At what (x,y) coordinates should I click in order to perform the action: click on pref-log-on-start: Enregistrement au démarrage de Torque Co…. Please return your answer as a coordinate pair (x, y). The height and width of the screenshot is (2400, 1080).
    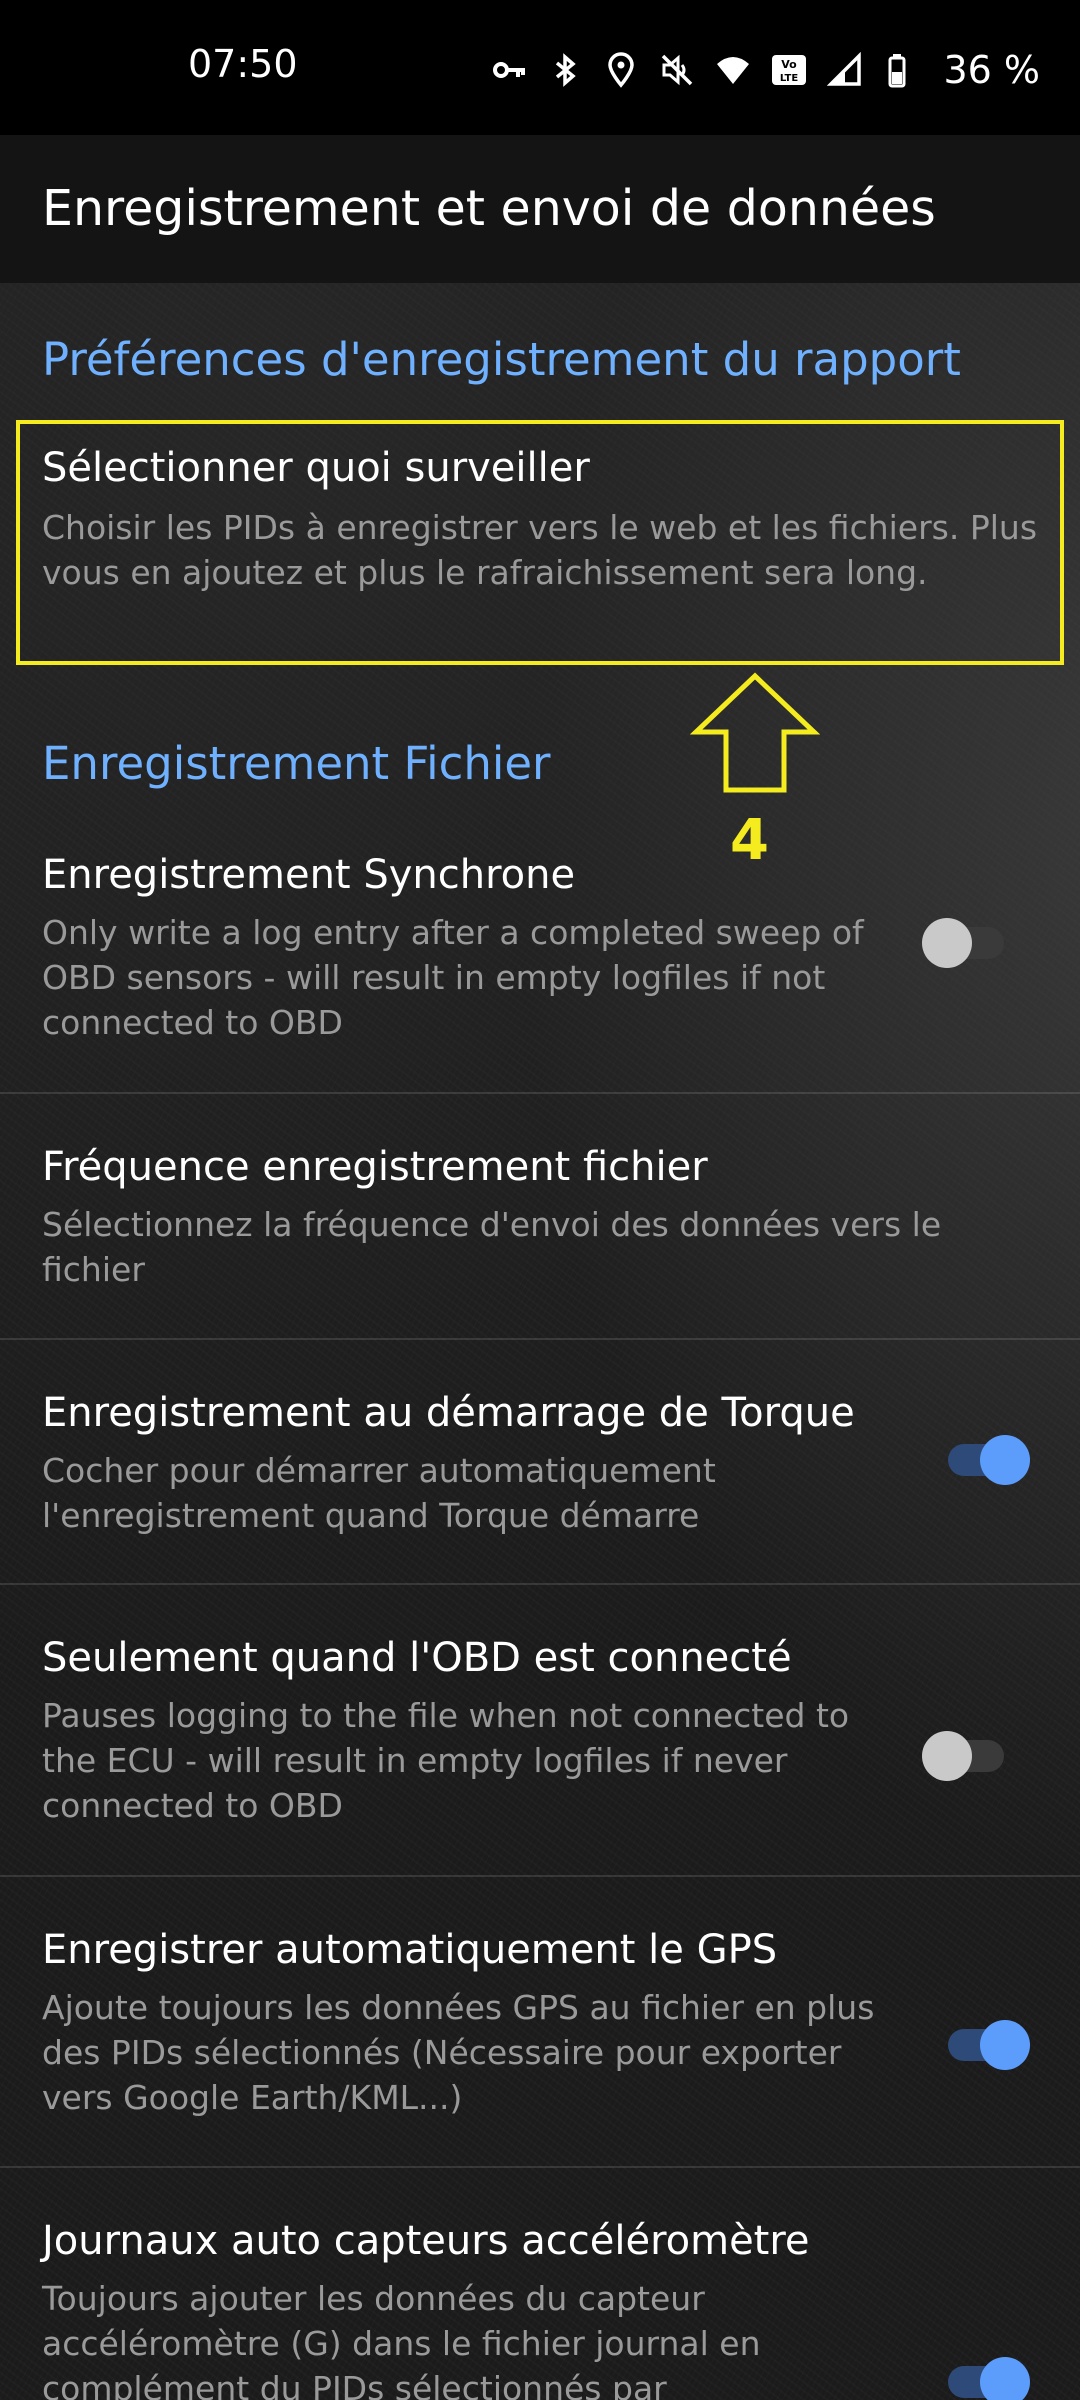
    Looking at the image, I should click on (540, 1461).